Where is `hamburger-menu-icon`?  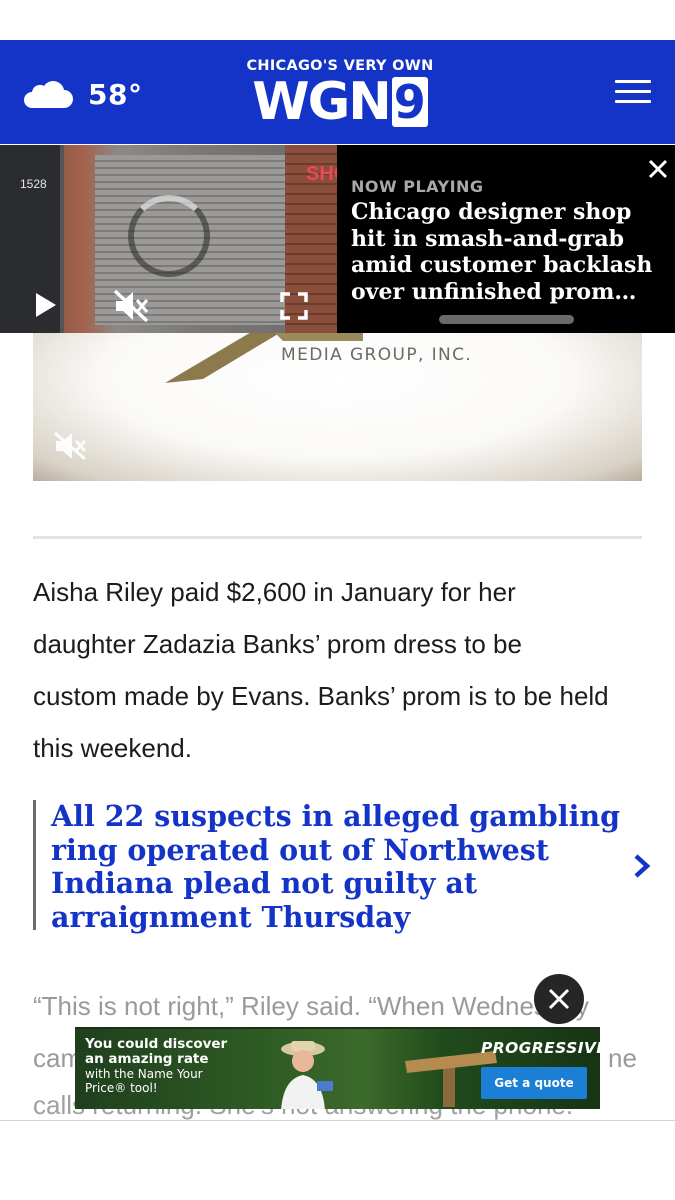 hamburger-menu-icon is located at coordinates (633, 93).